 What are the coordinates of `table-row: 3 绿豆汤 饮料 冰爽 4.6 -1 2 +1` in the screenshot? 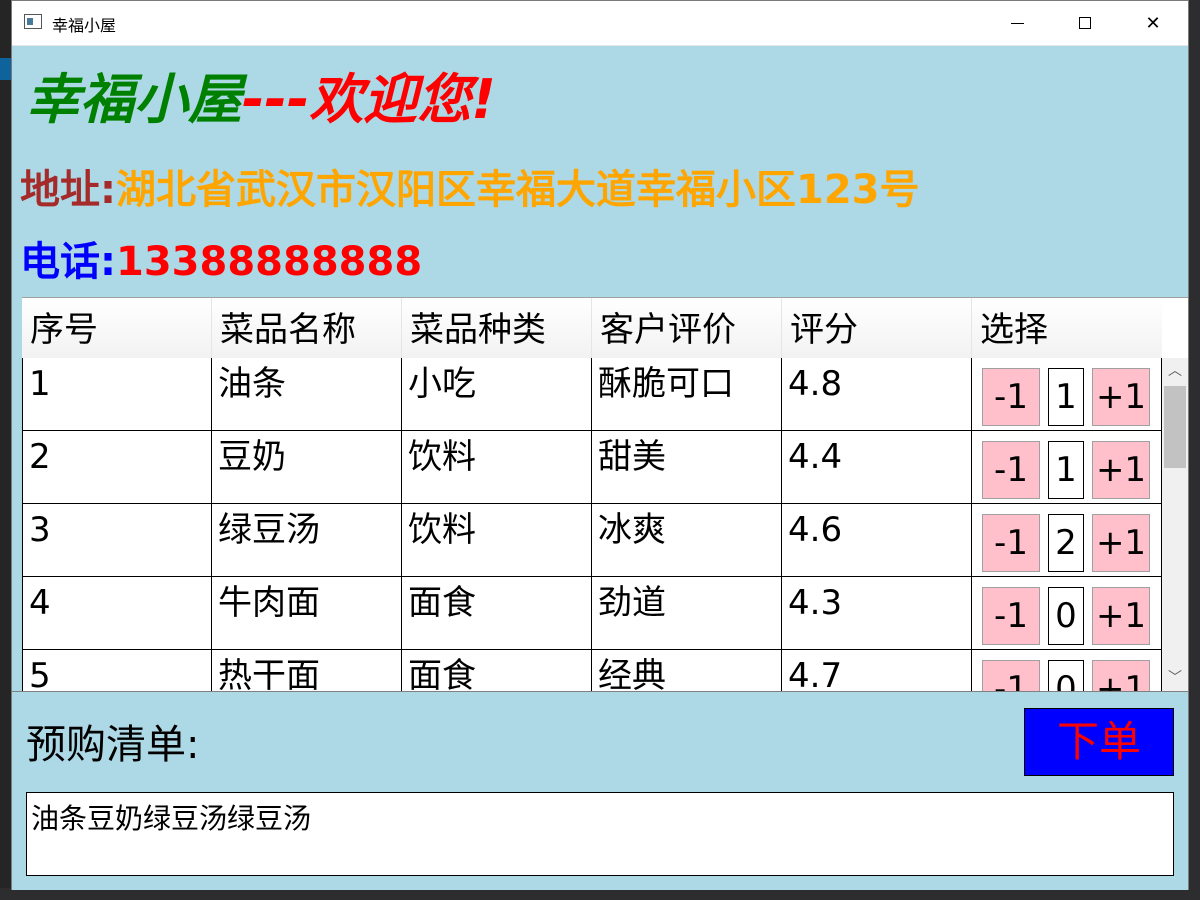 It's located at (592, 540).